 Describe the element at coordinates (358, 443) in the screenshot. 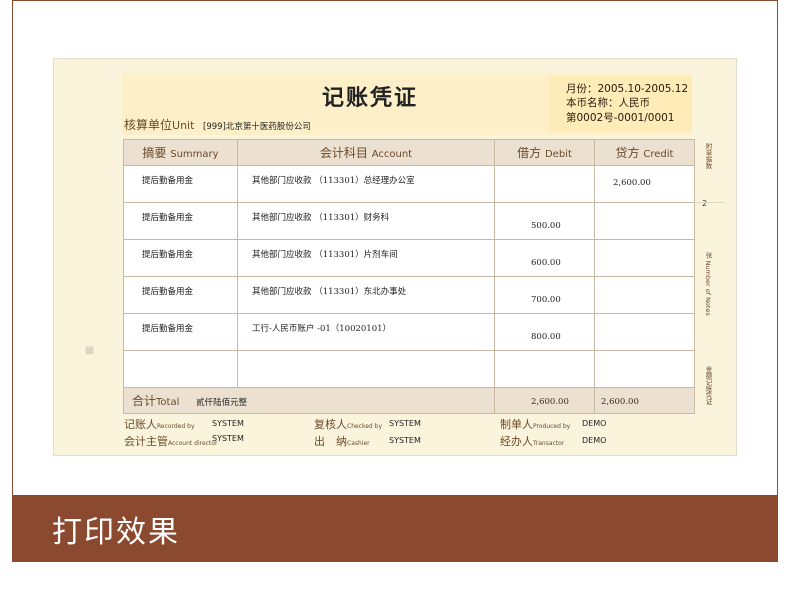

I see `sig-cashier-en: Cashier` at that location.